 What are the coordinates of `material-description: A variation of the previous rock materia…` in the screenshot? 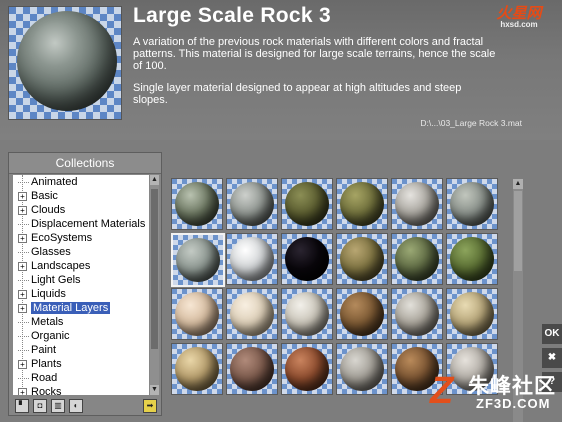 It's located at (315, 76).